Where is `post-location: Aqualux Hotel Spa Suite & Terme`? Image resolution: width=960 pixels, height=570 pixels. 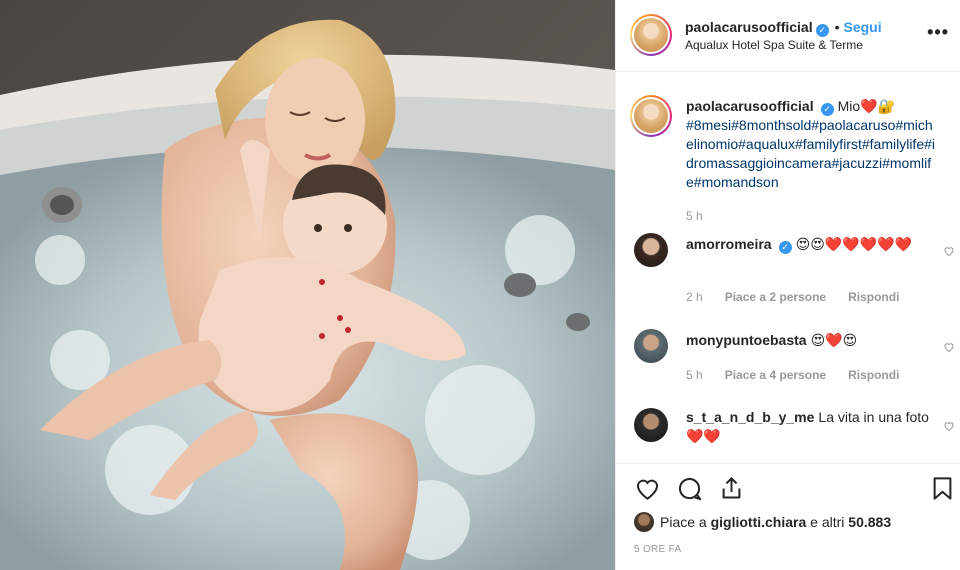 post-location: Aqualux Hotel Spa Suite & Terme is located at coordinates (774, 45).